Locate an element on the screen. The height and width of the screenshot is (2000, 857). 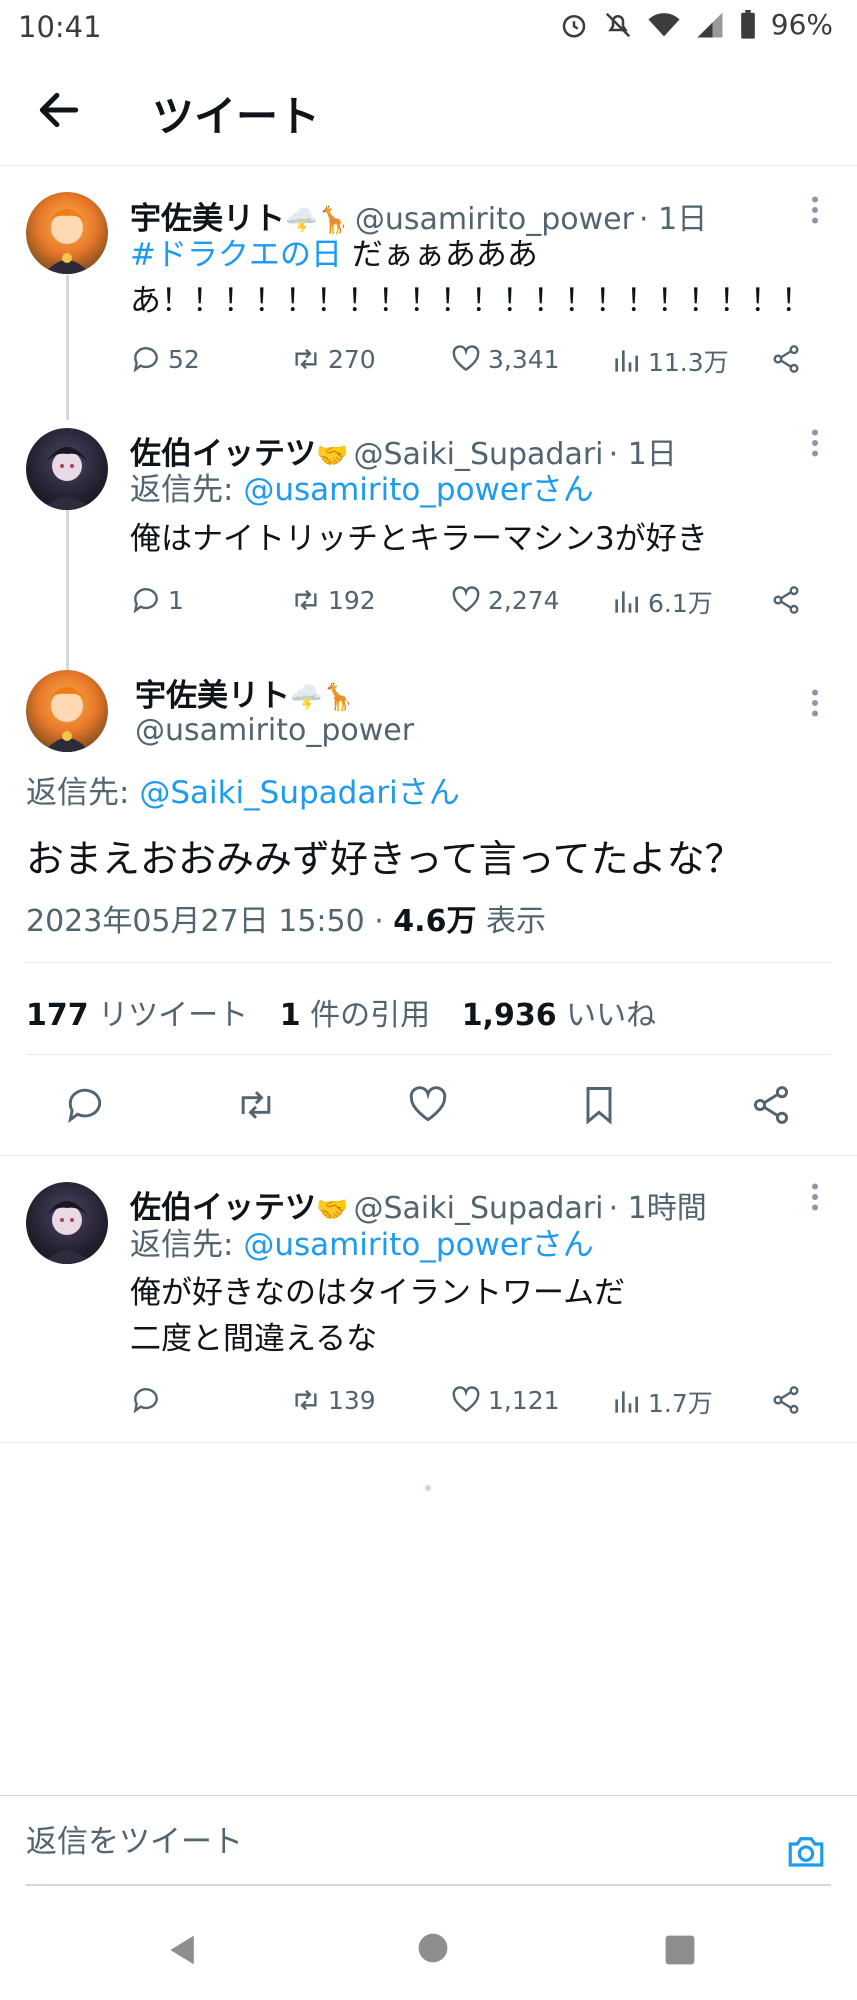
system-nav-bar is located at coordinates (428, 1950).